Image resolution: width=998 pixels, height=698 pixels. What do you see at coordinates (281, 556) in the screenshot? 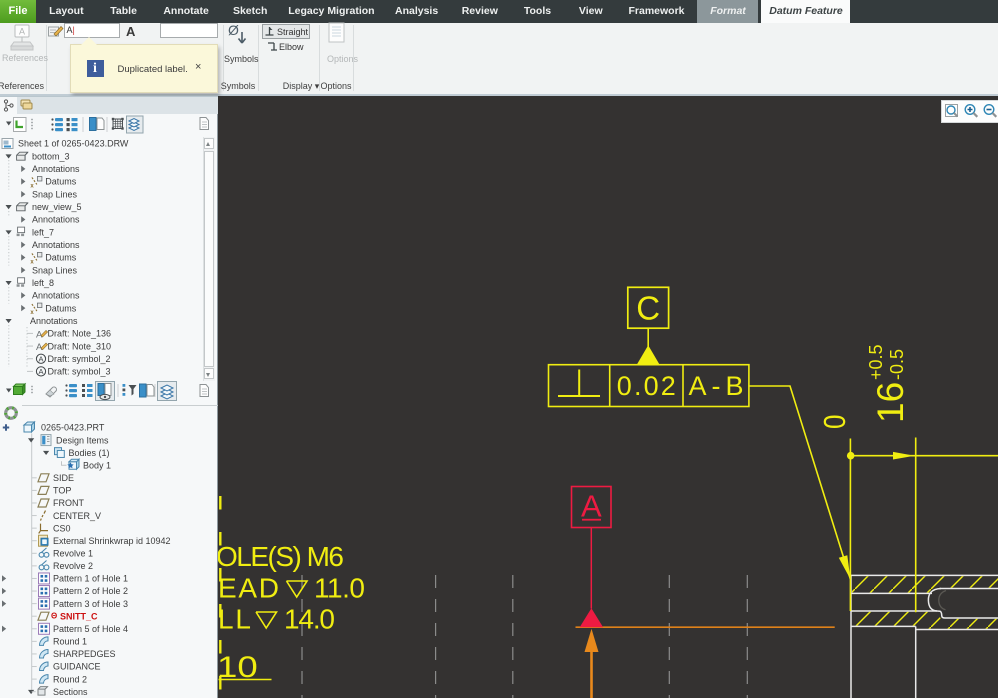
I see `svg-text: OLE(S) M6` at bounding box center [281, 556].